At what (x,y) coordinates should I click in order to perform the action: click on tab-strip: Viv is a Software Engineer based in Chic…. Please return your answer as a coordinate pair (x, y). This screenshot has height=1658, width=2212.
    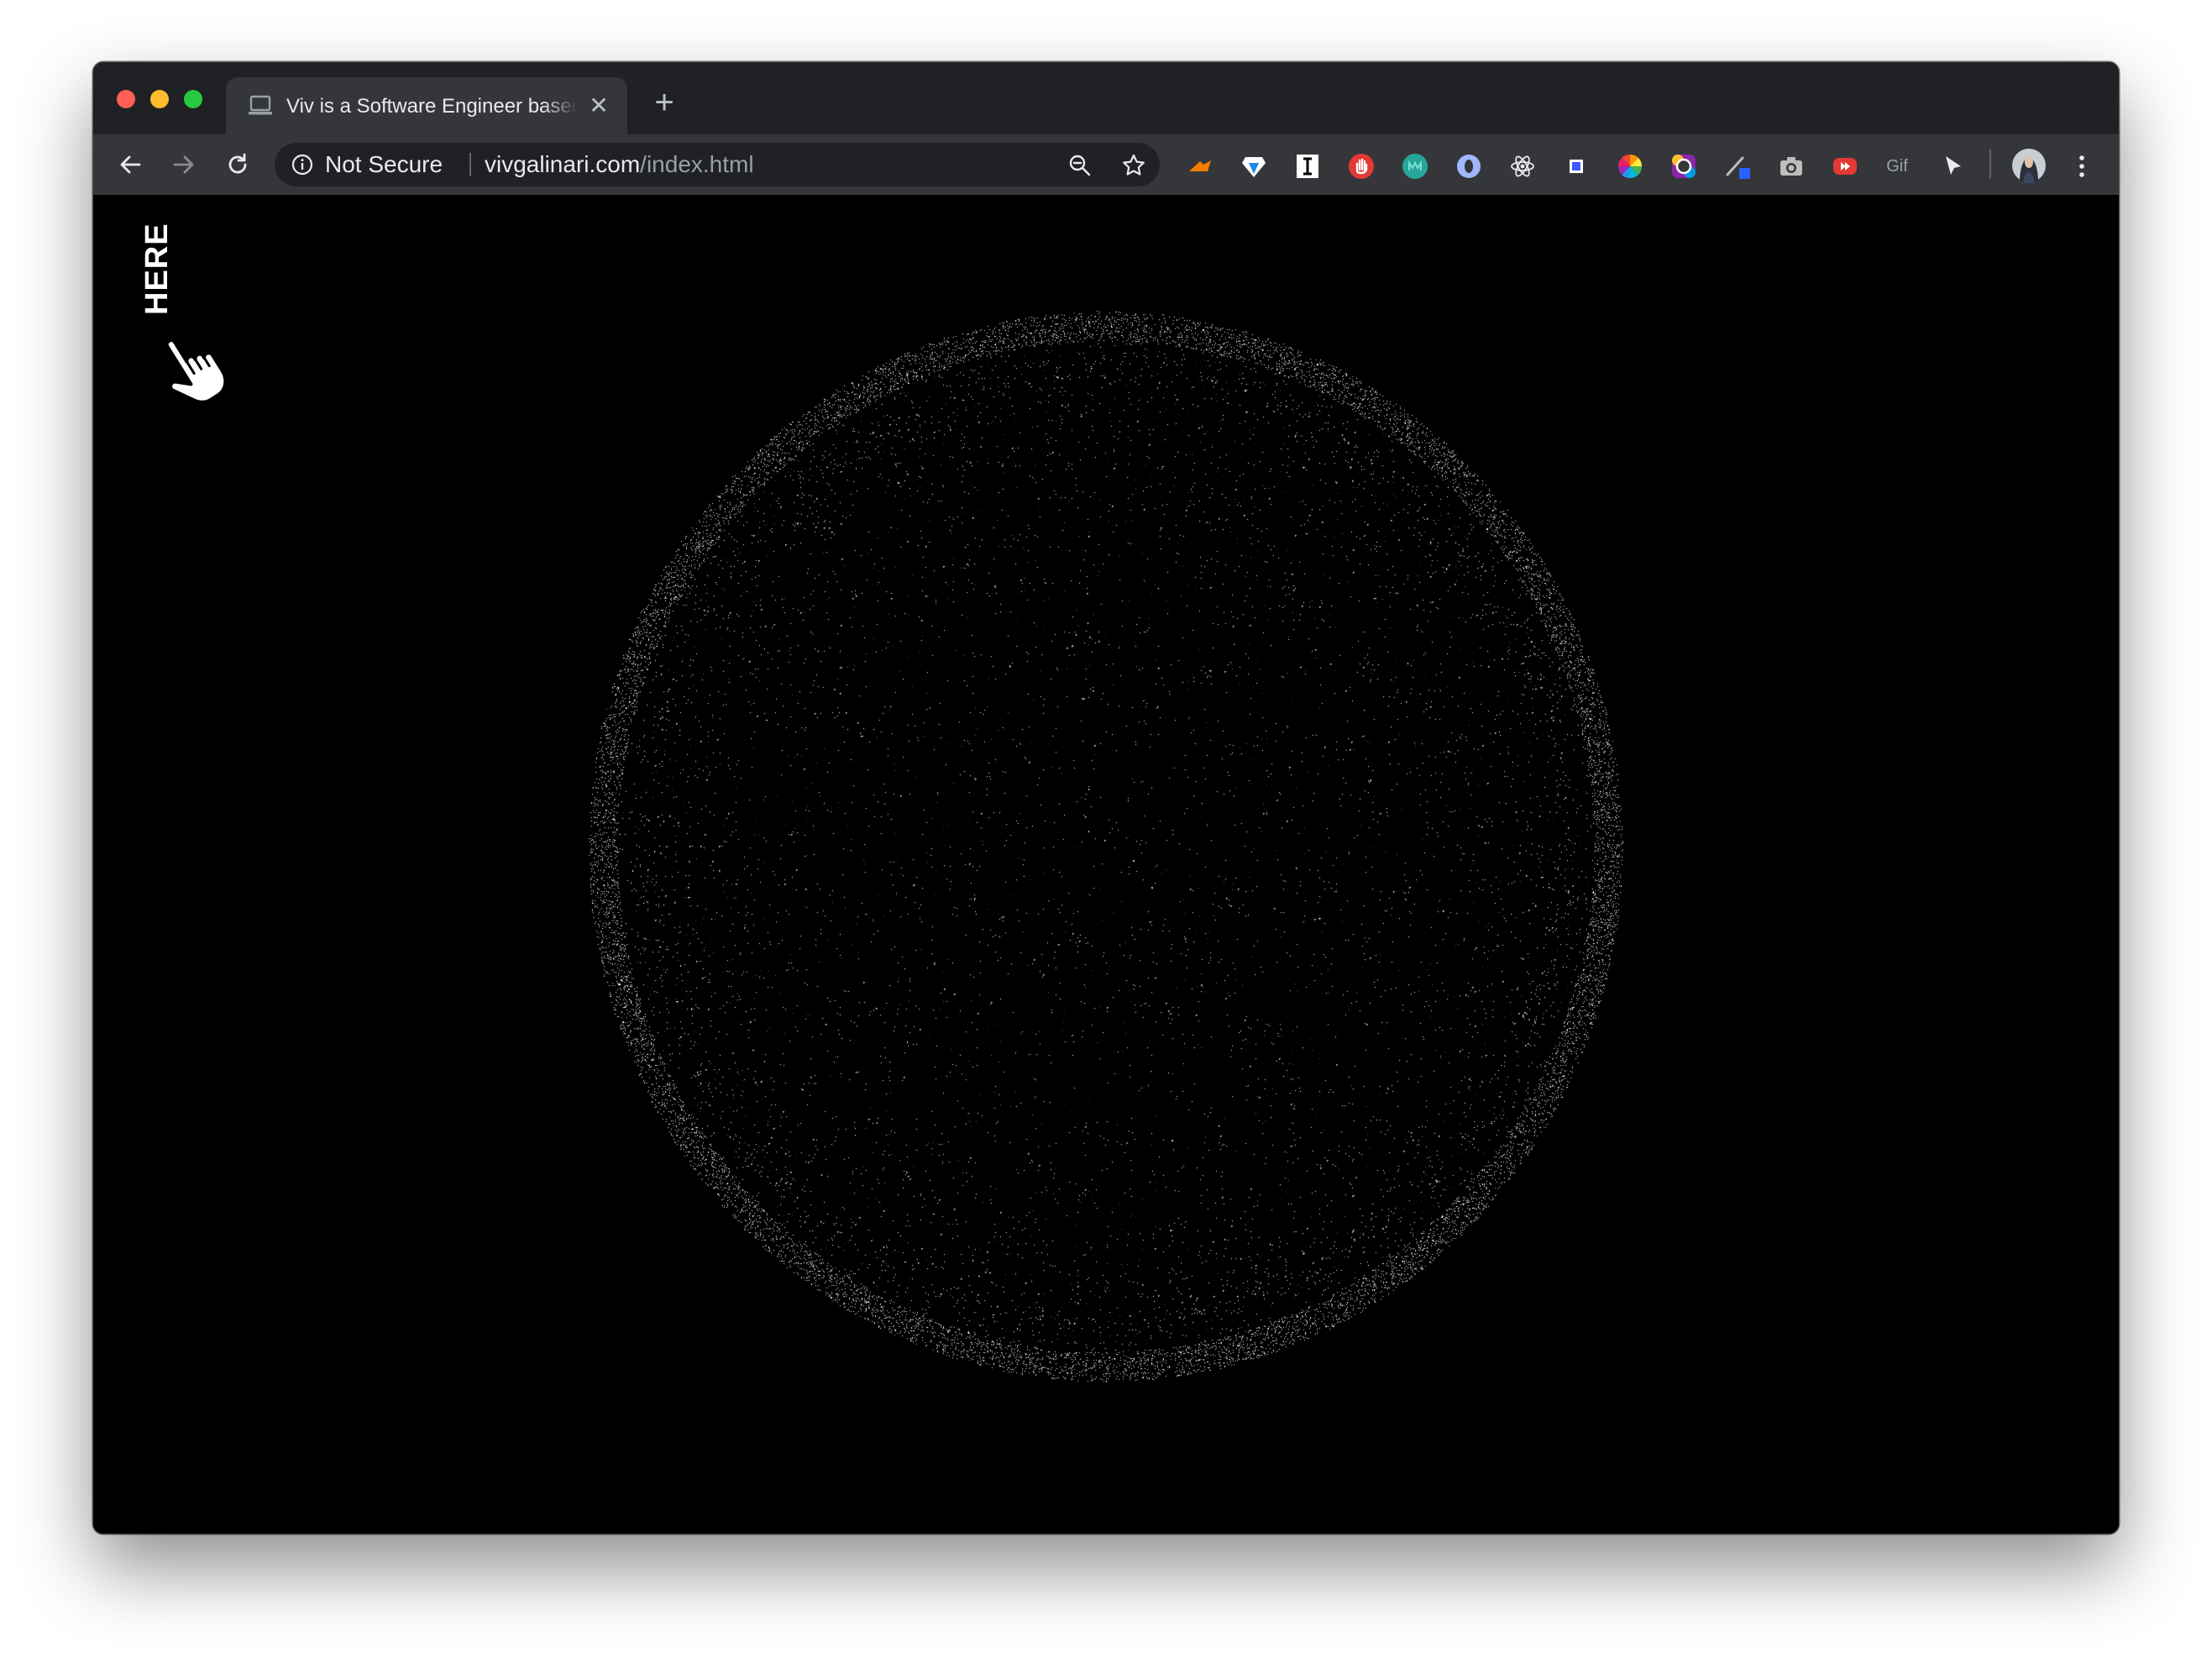
    Looking at the image, I should click on (1106, 98).